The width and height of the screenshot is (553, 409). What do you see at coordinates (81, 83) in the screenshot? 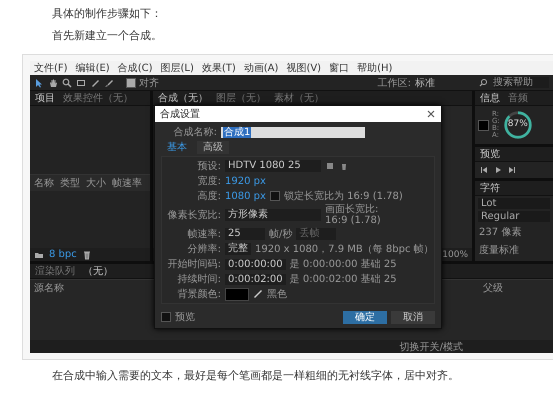
I see `rectangle-icon` at bounding box center [81, 83].